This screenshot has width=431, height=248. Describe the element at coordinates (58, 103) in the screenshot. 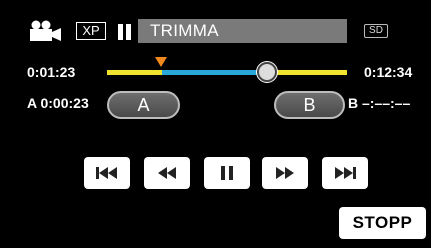

I see `a-point-time: A 0:00:23` at that location.